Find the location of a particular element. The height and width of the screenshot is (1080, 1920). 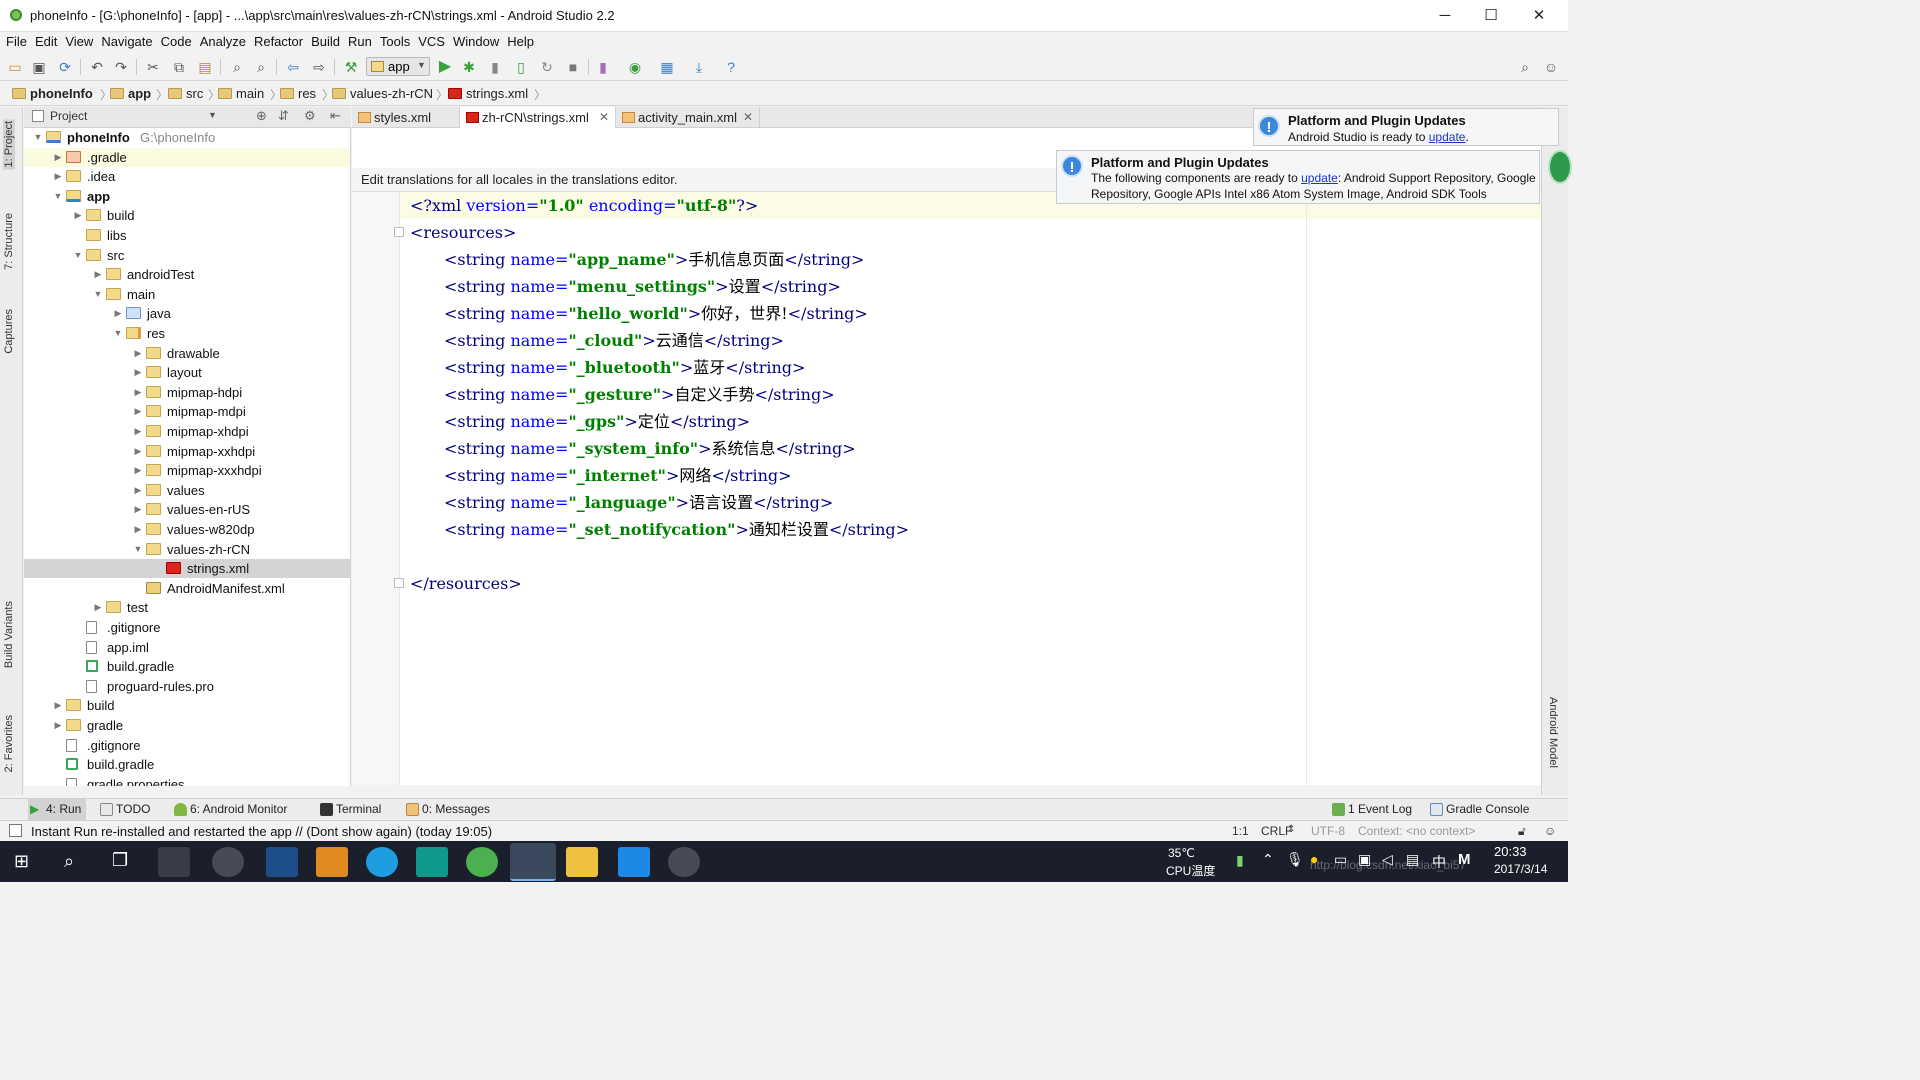

breadcrumb-strings-xml: strings.xml is located at coordinates (487, 94).